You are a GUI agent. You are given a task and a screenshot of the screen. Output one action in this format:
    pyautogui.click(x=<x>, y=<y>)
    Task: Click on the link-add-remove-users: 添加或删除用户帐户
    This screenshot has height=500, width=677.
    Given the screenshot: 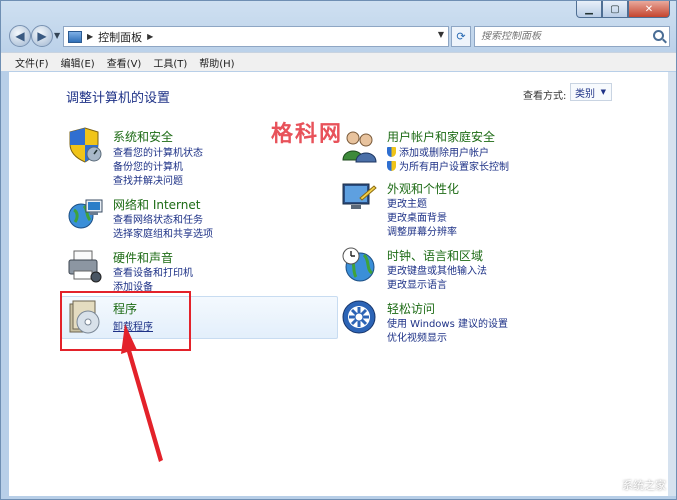 What is the action you would take?
    pyautogui.click(x=438, y=151)
    